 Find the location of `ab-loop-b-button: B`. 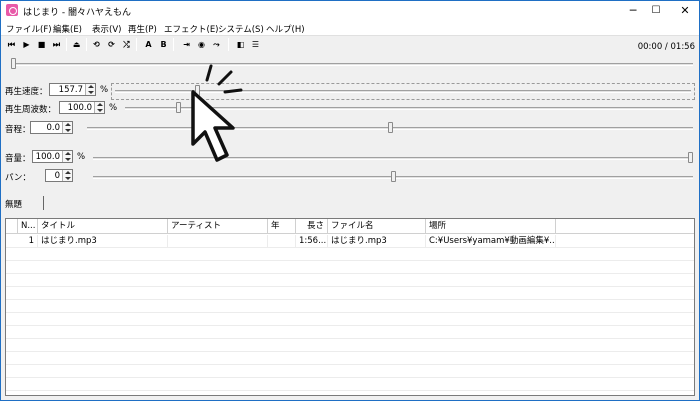

ab-loop-b-button: B is located at coordinates (163, 44).